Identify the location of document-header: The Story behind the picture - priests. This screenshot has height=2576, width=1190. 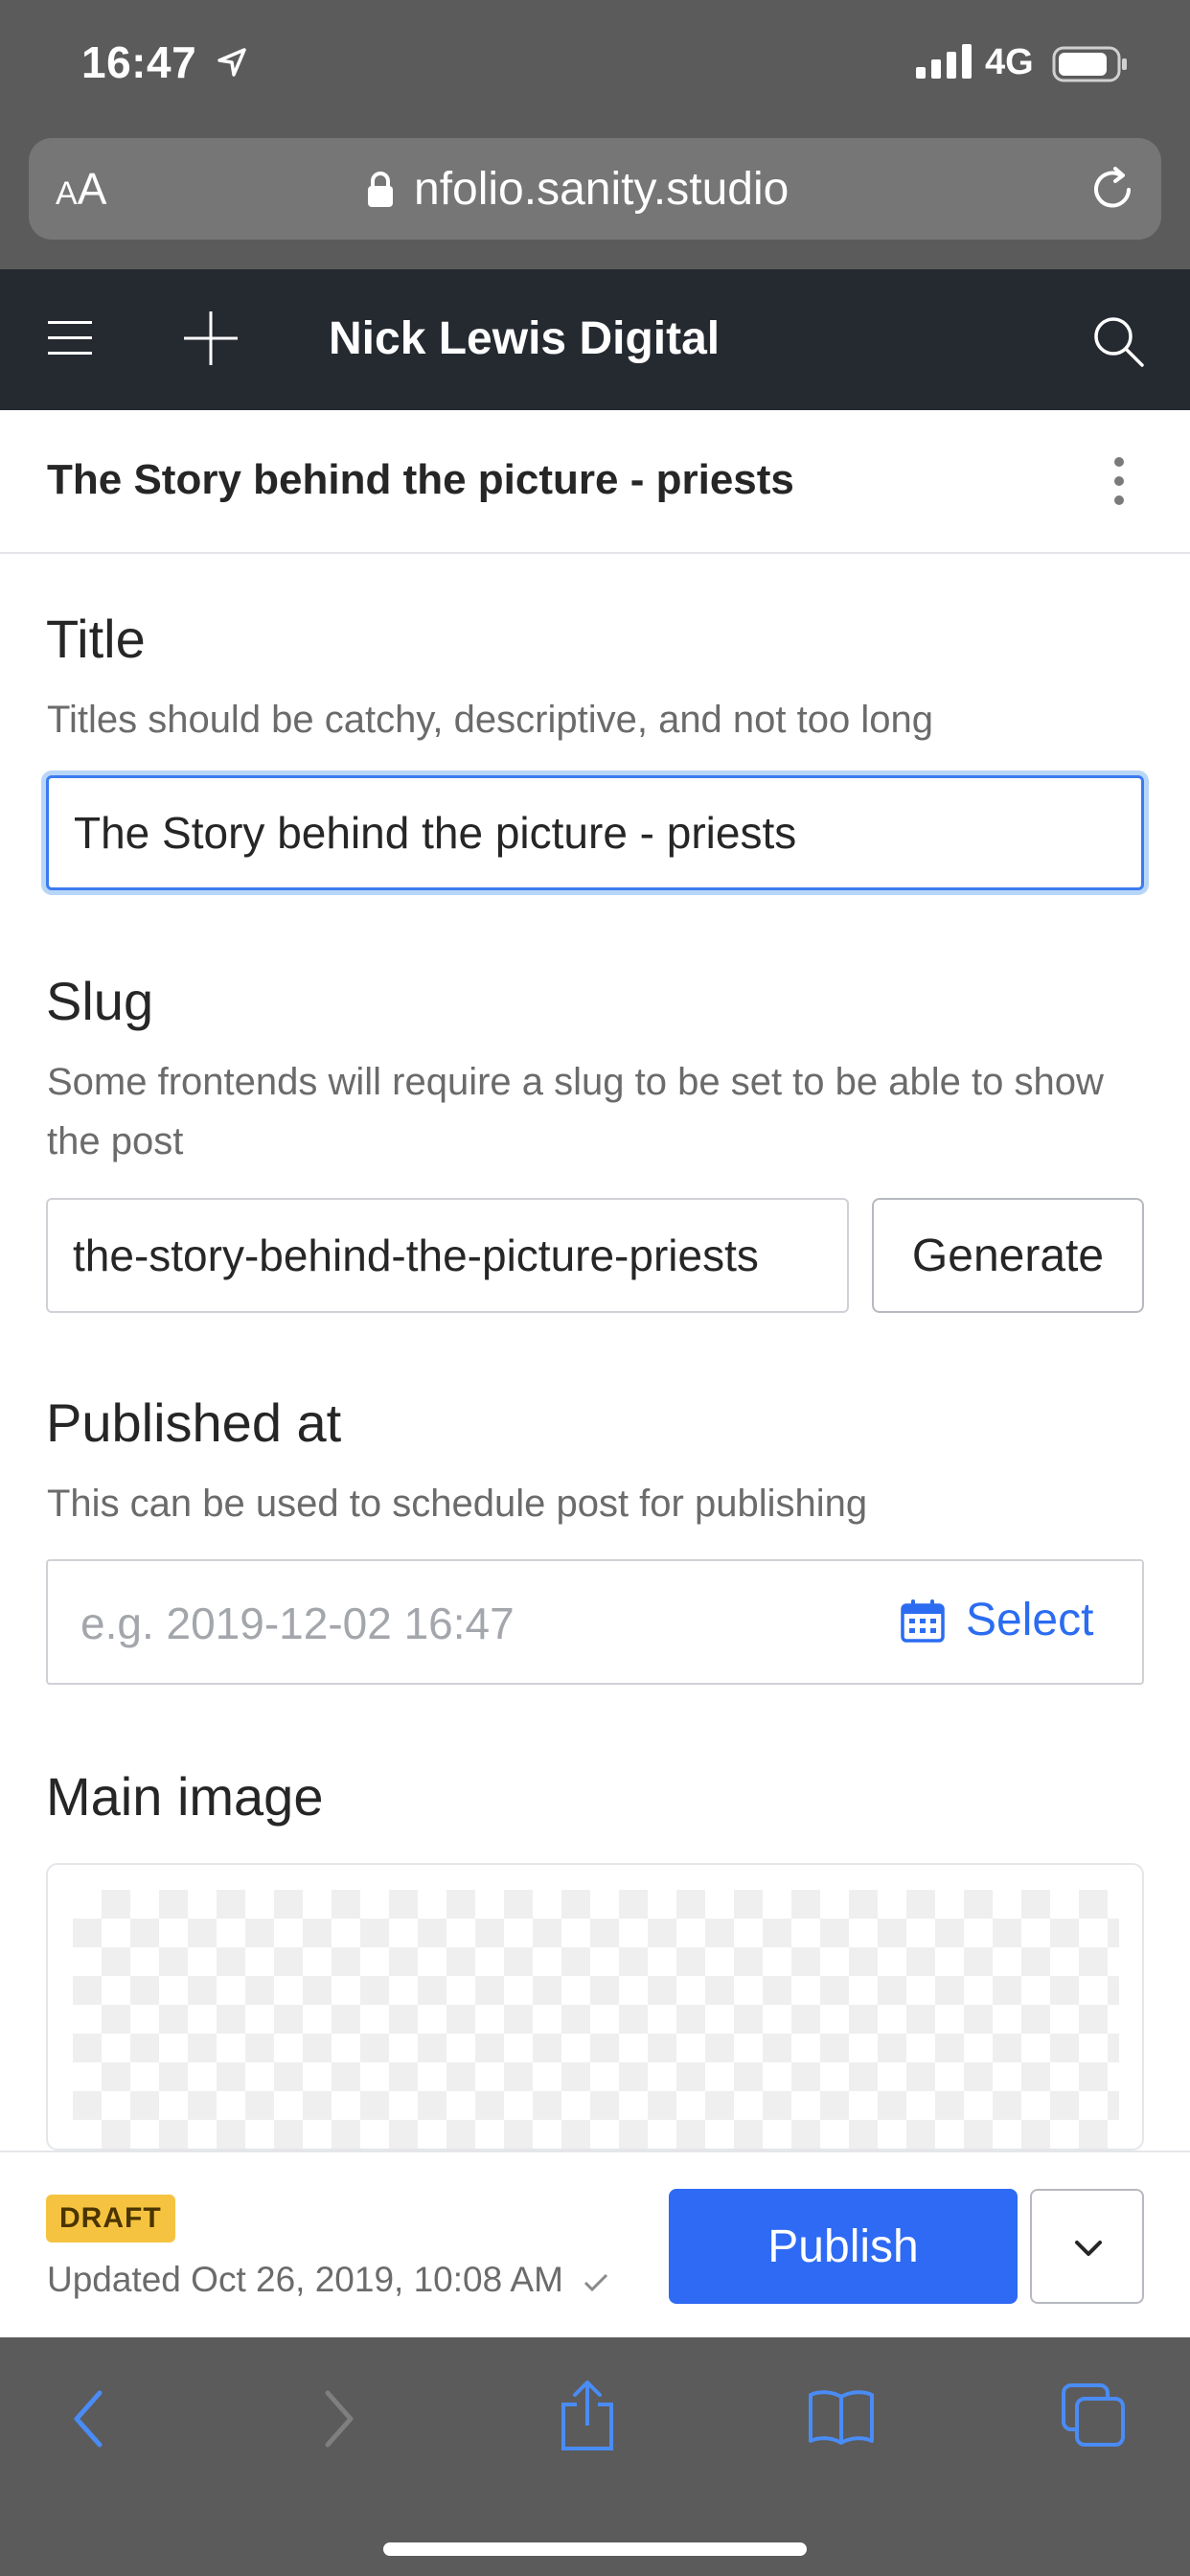
(595, 482).